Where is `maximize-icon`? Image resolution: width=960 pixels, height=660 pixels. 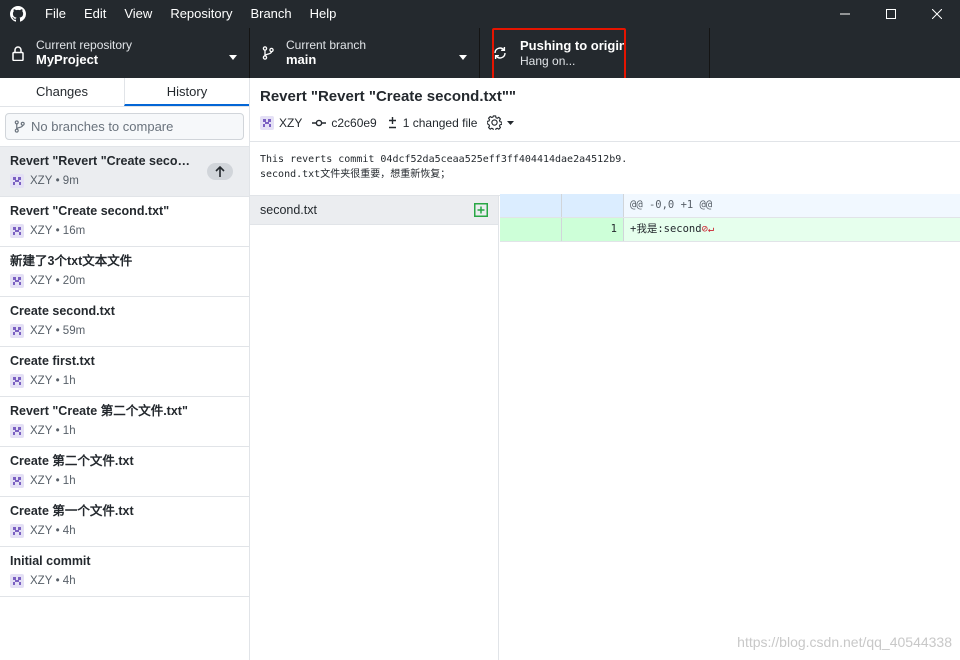
maximize-icon is located at coordinates (891, 14).